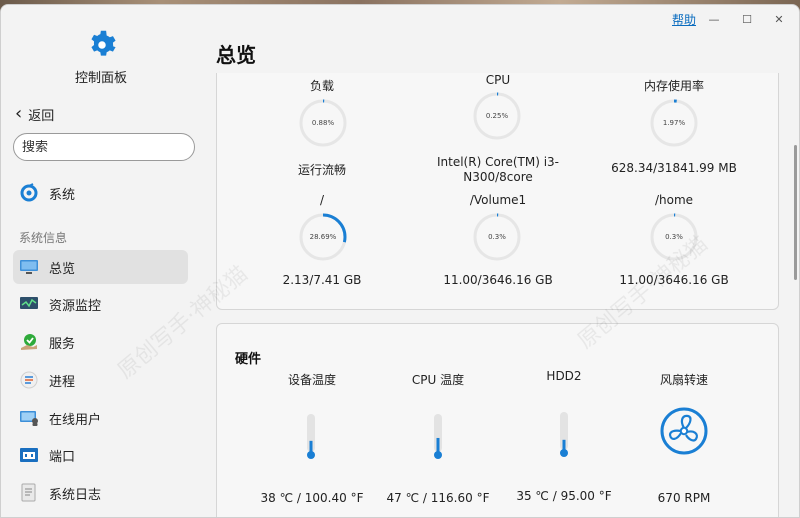 The width and height of the screenshot is (800, 518). What do you see at coordinates (29, 418) in the screenshot?
I see `online-users-icon` at bounding box center [29, 418].